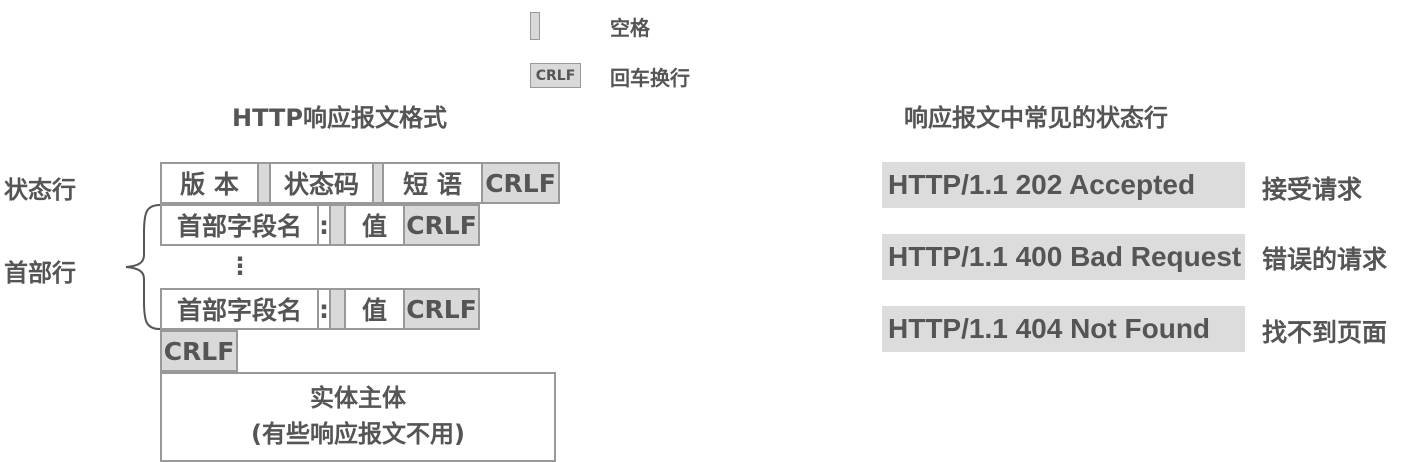  Describe the element at coordinates (1063, 329) in the screenshot. I see `status-line-example: HTTP/1.1 404 Not Found` at that location.